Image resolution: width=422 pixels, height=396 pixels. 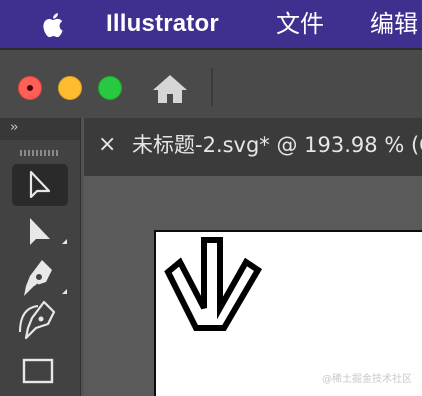 What do you see at coordinates (212, 87) in the screenshot?
I see `toolbar-divider` at bounding box center [212, 87].